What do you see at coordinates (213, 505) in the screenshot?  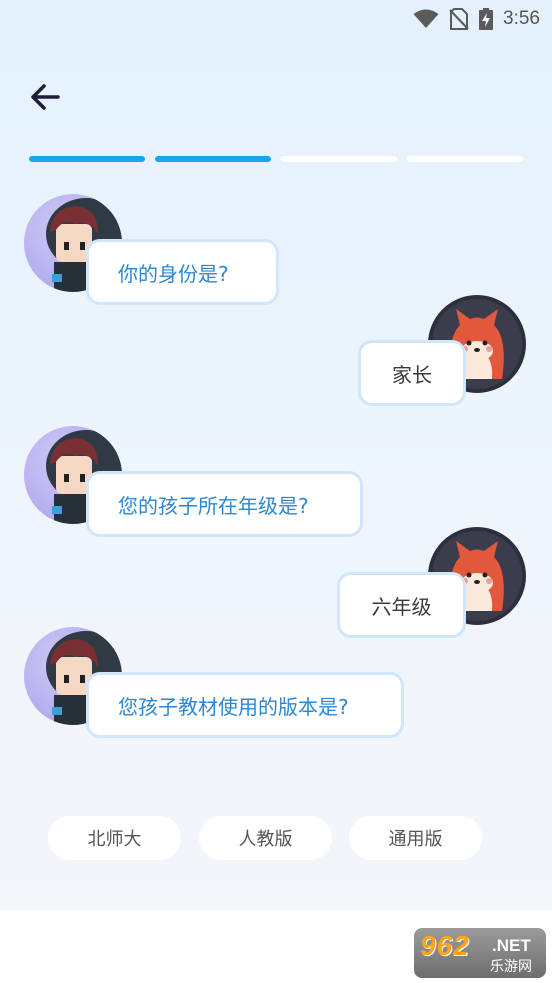 I see `question-text: 您的孩子所在年级是?` at bounding box center [213, 505].